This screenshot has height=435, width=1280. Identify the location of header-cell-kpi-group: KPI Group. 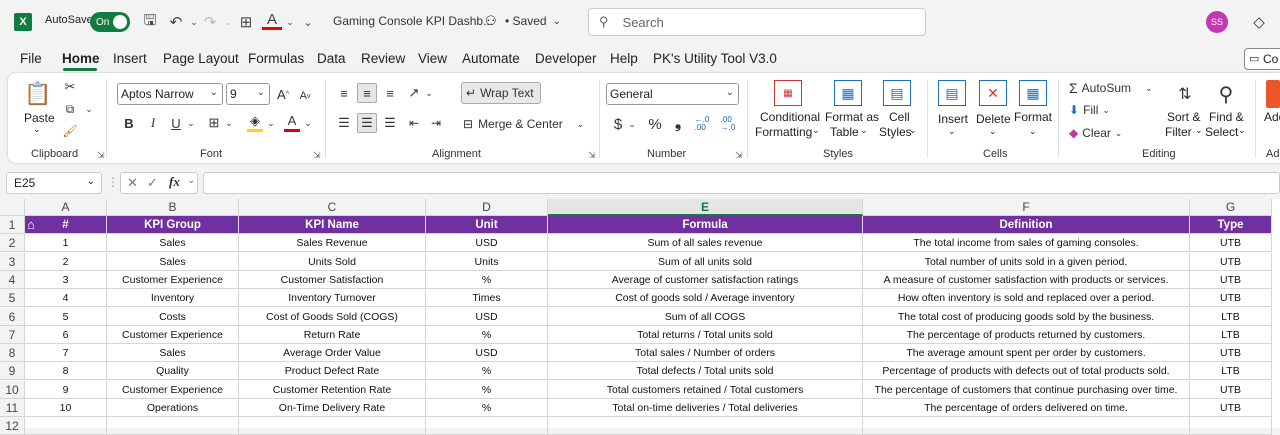
(173, 225).